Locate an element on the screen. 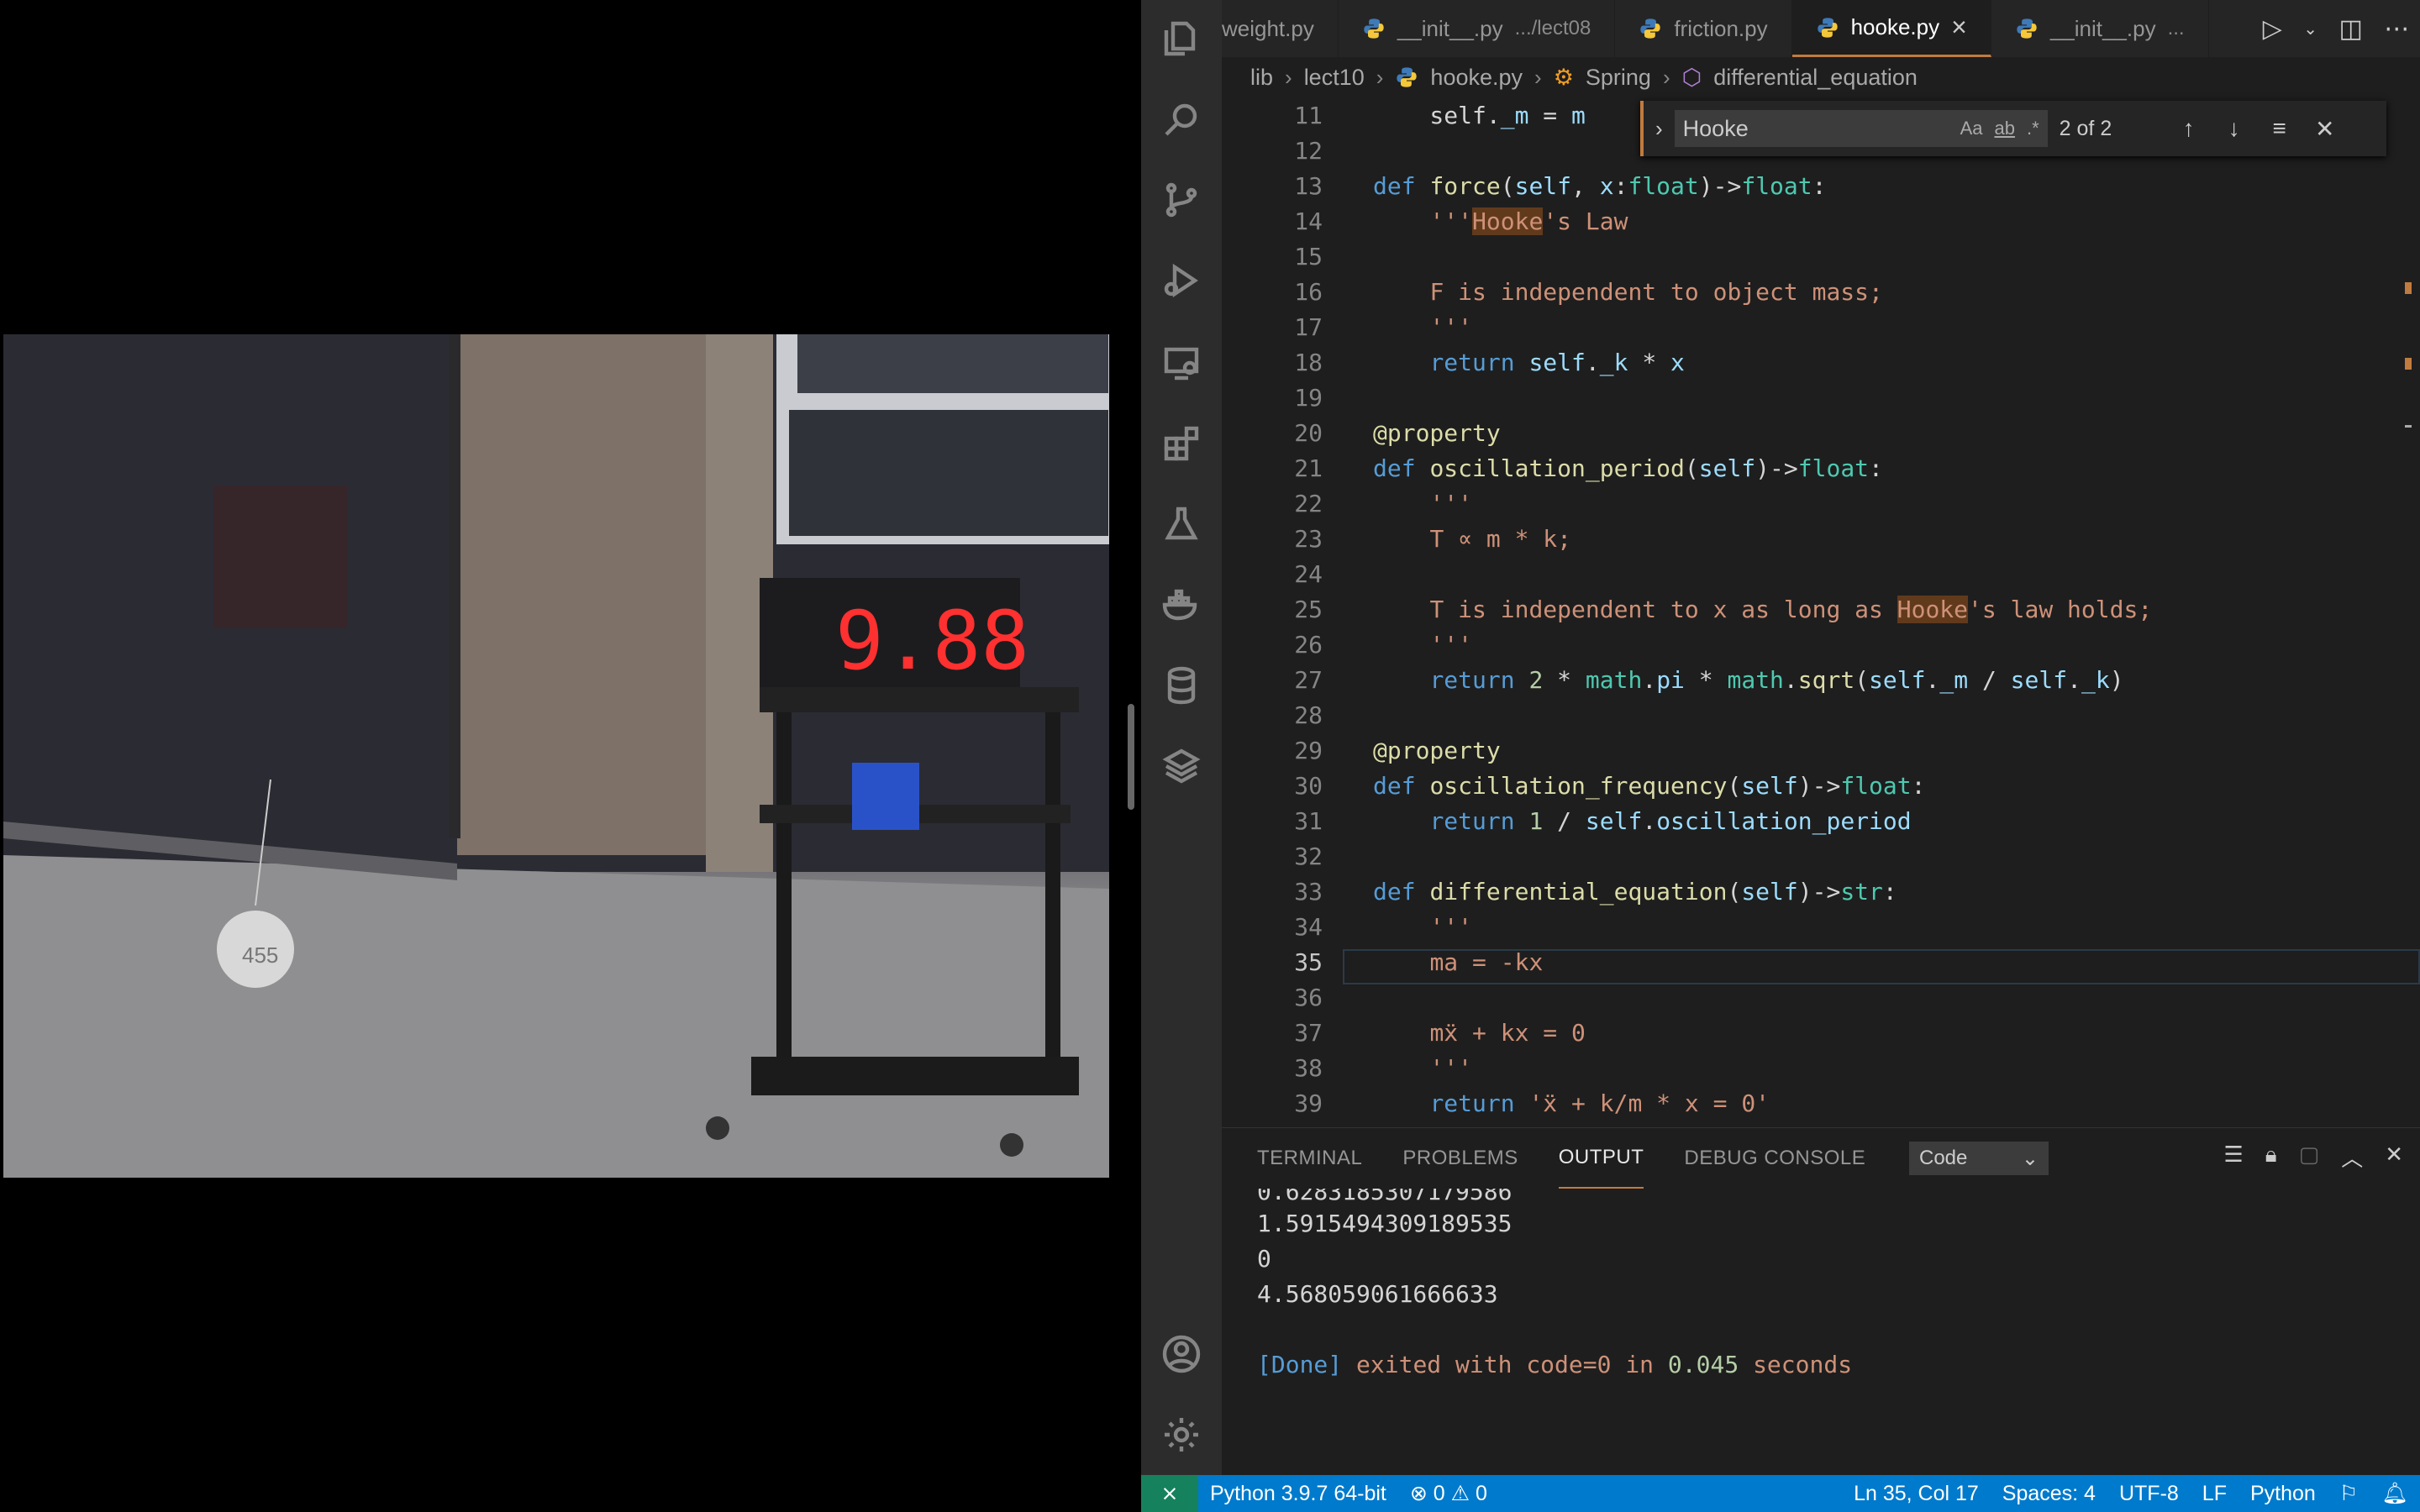 This screenshot has height=1512, width=2420. warning-icon: ⚠ is located at coordinates (1460, 1493).